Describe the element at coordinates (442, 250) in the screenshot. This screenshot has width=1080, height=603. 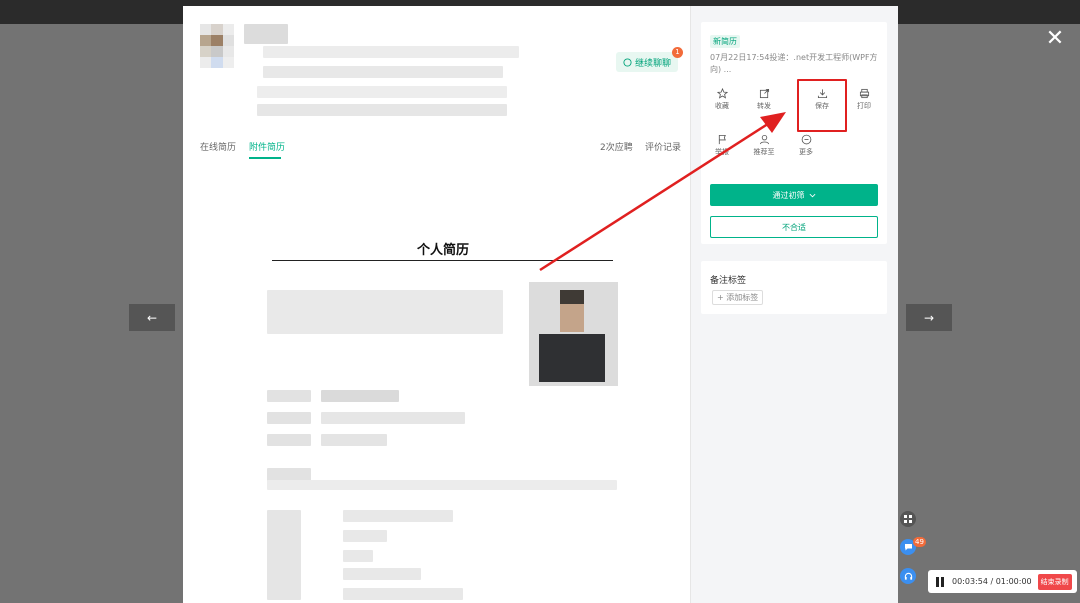
I see `resume-title: 个人简历` at that location.